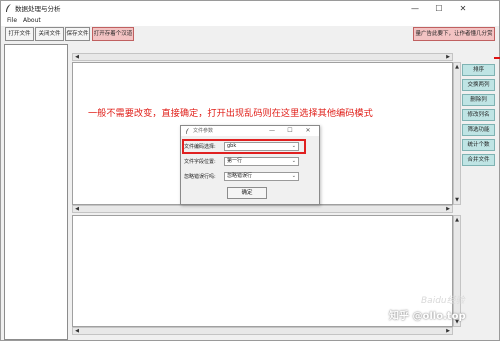 The height and width of the screenshot is (341, 500). I want to click on close-file-button: 关闭文件, so click(49, 34).